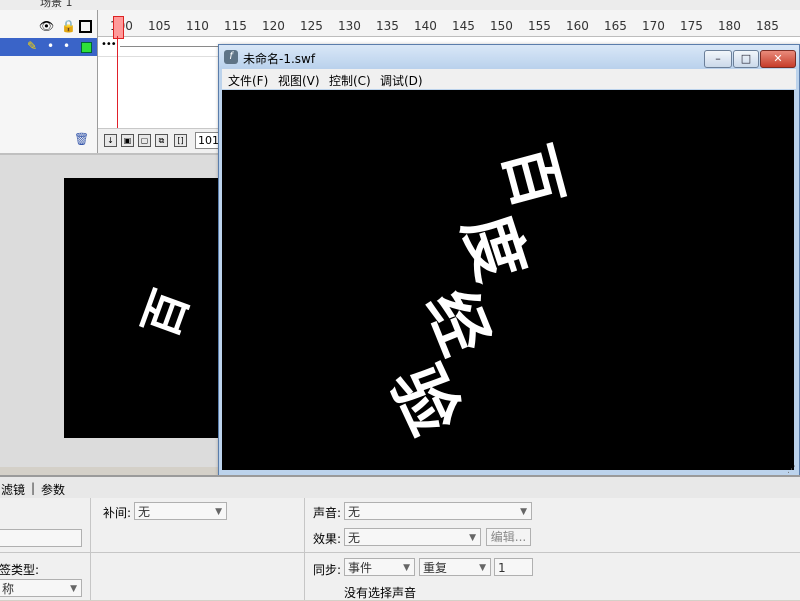  What do you see at coordinates (349, 26) in the screenshot?
I see `ruler-tick-label: 130` at bounding box center [349, 26].